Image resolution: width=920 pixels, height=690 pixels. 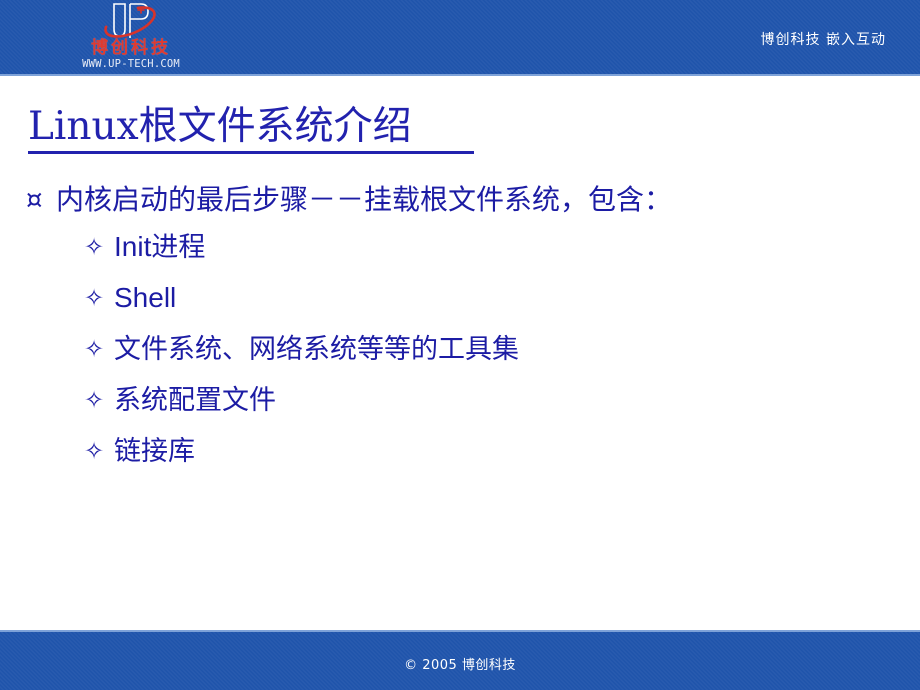 I want to click on sub-bullet-item: ✧ Init进程, so click(x=502, y=247).